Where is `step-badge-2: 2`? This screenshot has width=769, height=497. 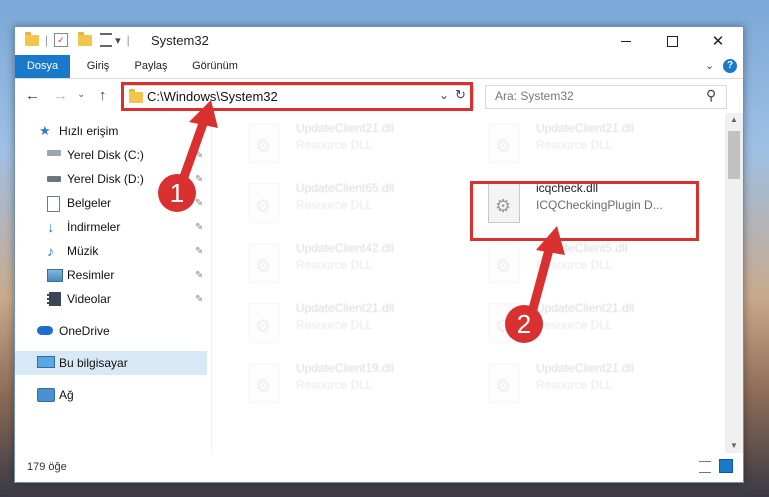 step-badge-2: 2 is located at coordinates (524, 324).